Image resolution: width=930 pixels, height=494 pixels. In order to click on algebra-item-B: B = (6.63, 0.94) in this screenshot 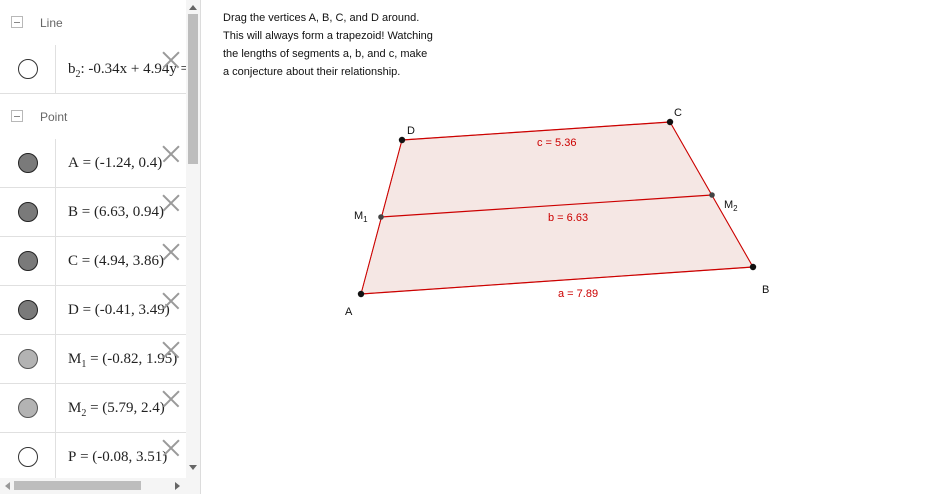, I will do `click(93, 212)`.